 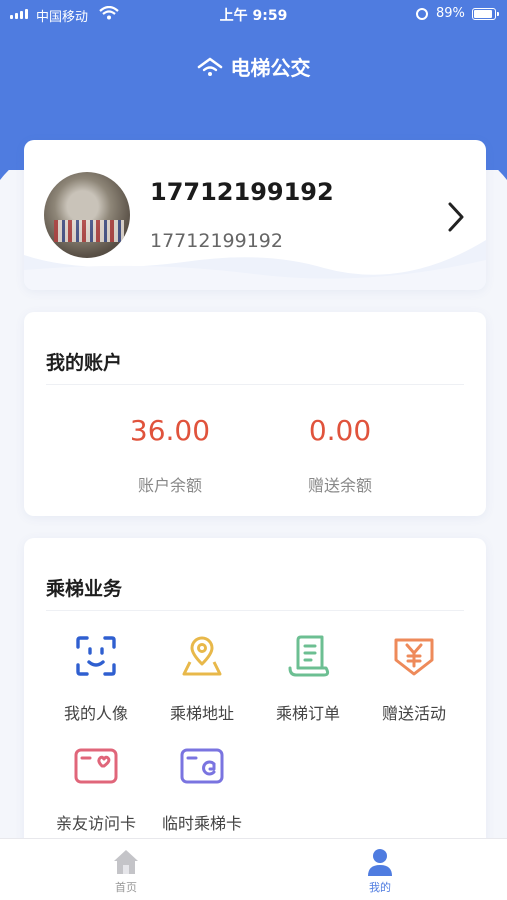 What do you see at coordinates (209, 66) in the screenshot?
I see `wifi-logo-icon` at bounding box center [209, 66].